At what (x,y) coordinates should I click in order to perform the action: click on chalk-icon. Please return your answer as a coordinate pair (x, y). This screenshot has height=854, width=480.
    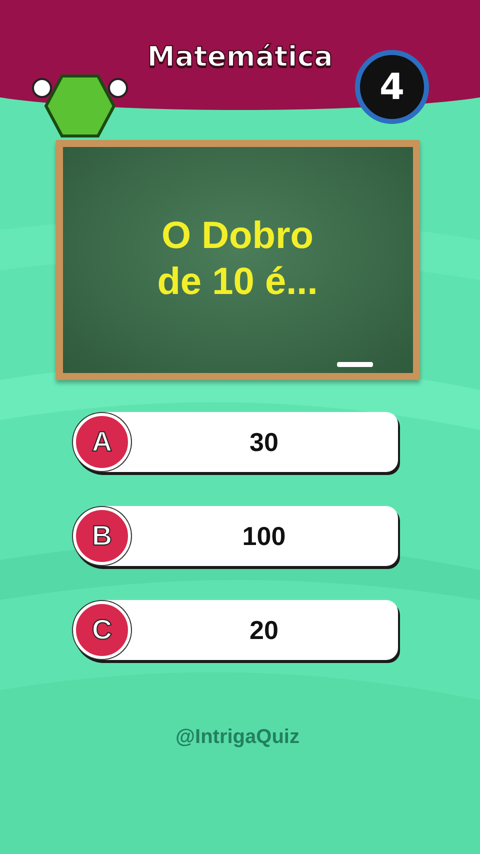
    Looking at the image, I should click on (354, 364).